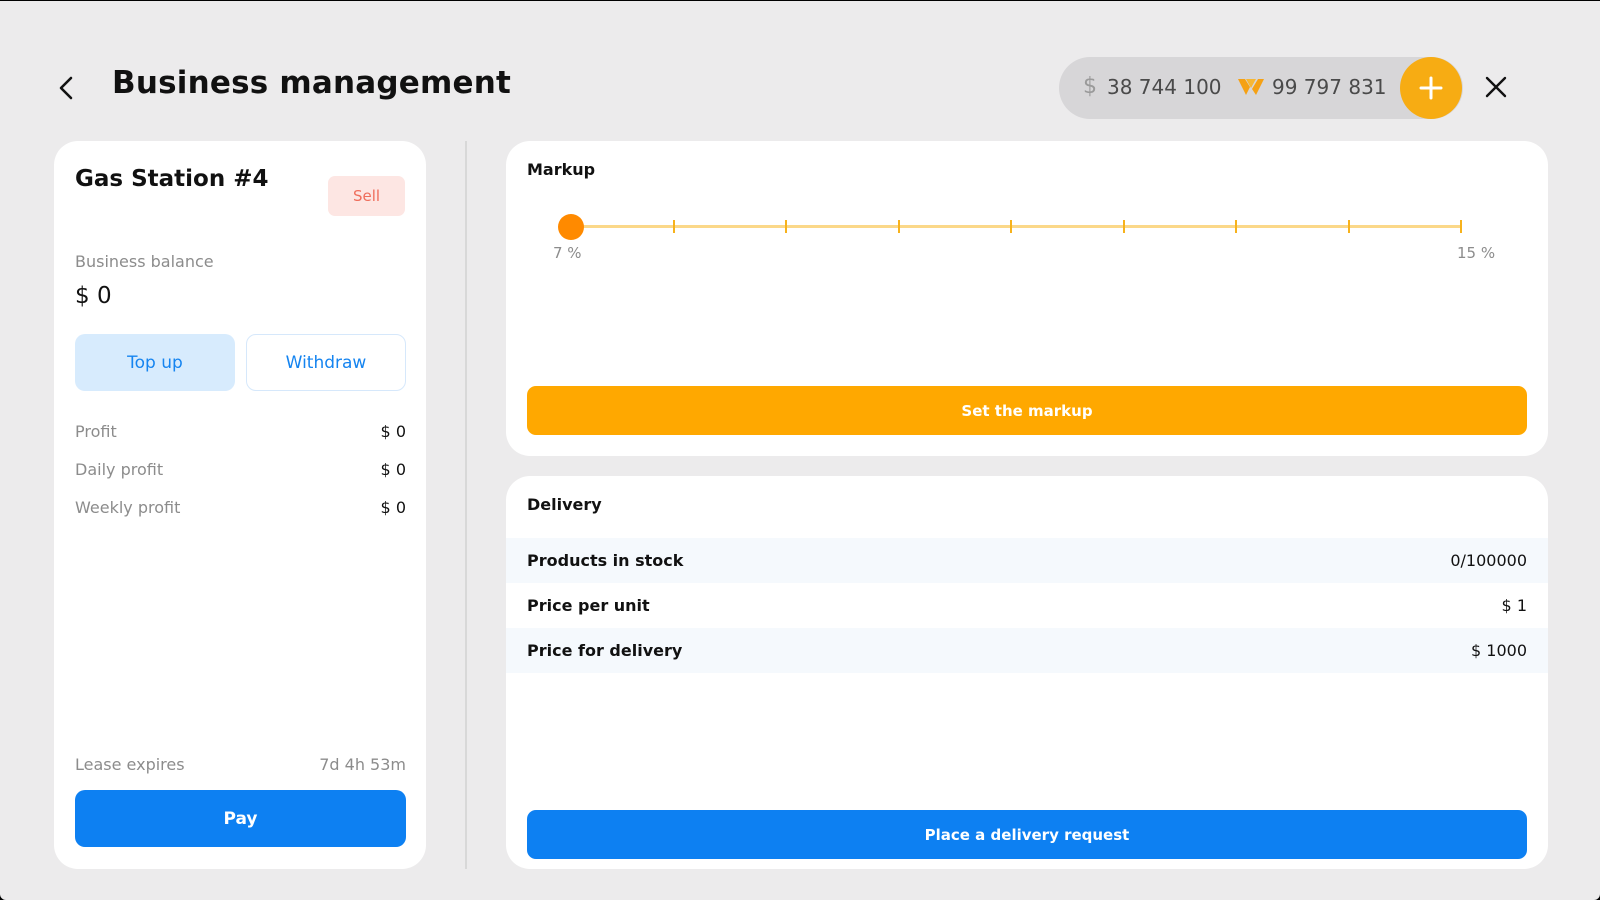 The image size is (1600, 900). I want to click on stat-label: Weekly profit, so click(128, 507).